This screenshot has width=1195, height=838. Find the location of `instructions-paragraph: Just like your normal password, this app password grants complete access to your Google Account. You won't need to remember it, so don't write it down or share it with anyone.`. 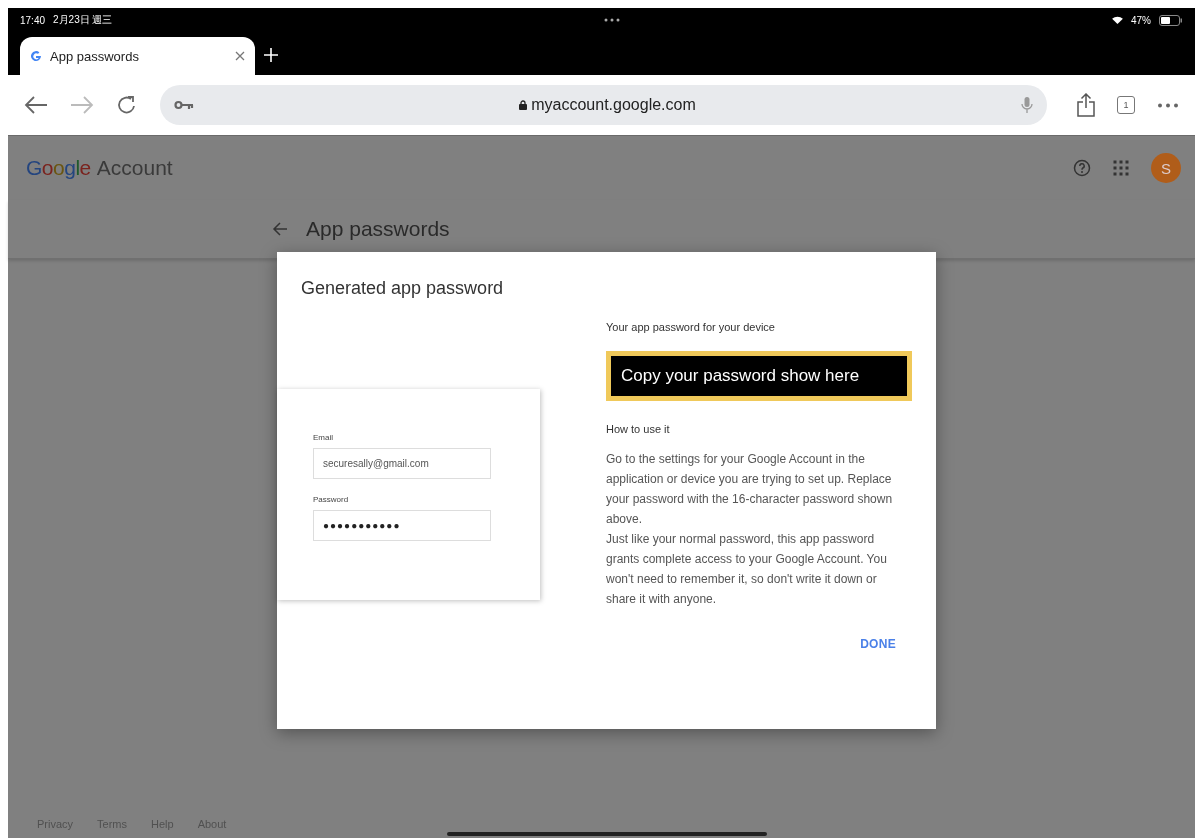

instructions-paragraph: Just like your normal password, this app password grants complete access to your Google Account. You won't need to remember it, so don't write it down or share it with anyone. is located at coordinates (747, 569).